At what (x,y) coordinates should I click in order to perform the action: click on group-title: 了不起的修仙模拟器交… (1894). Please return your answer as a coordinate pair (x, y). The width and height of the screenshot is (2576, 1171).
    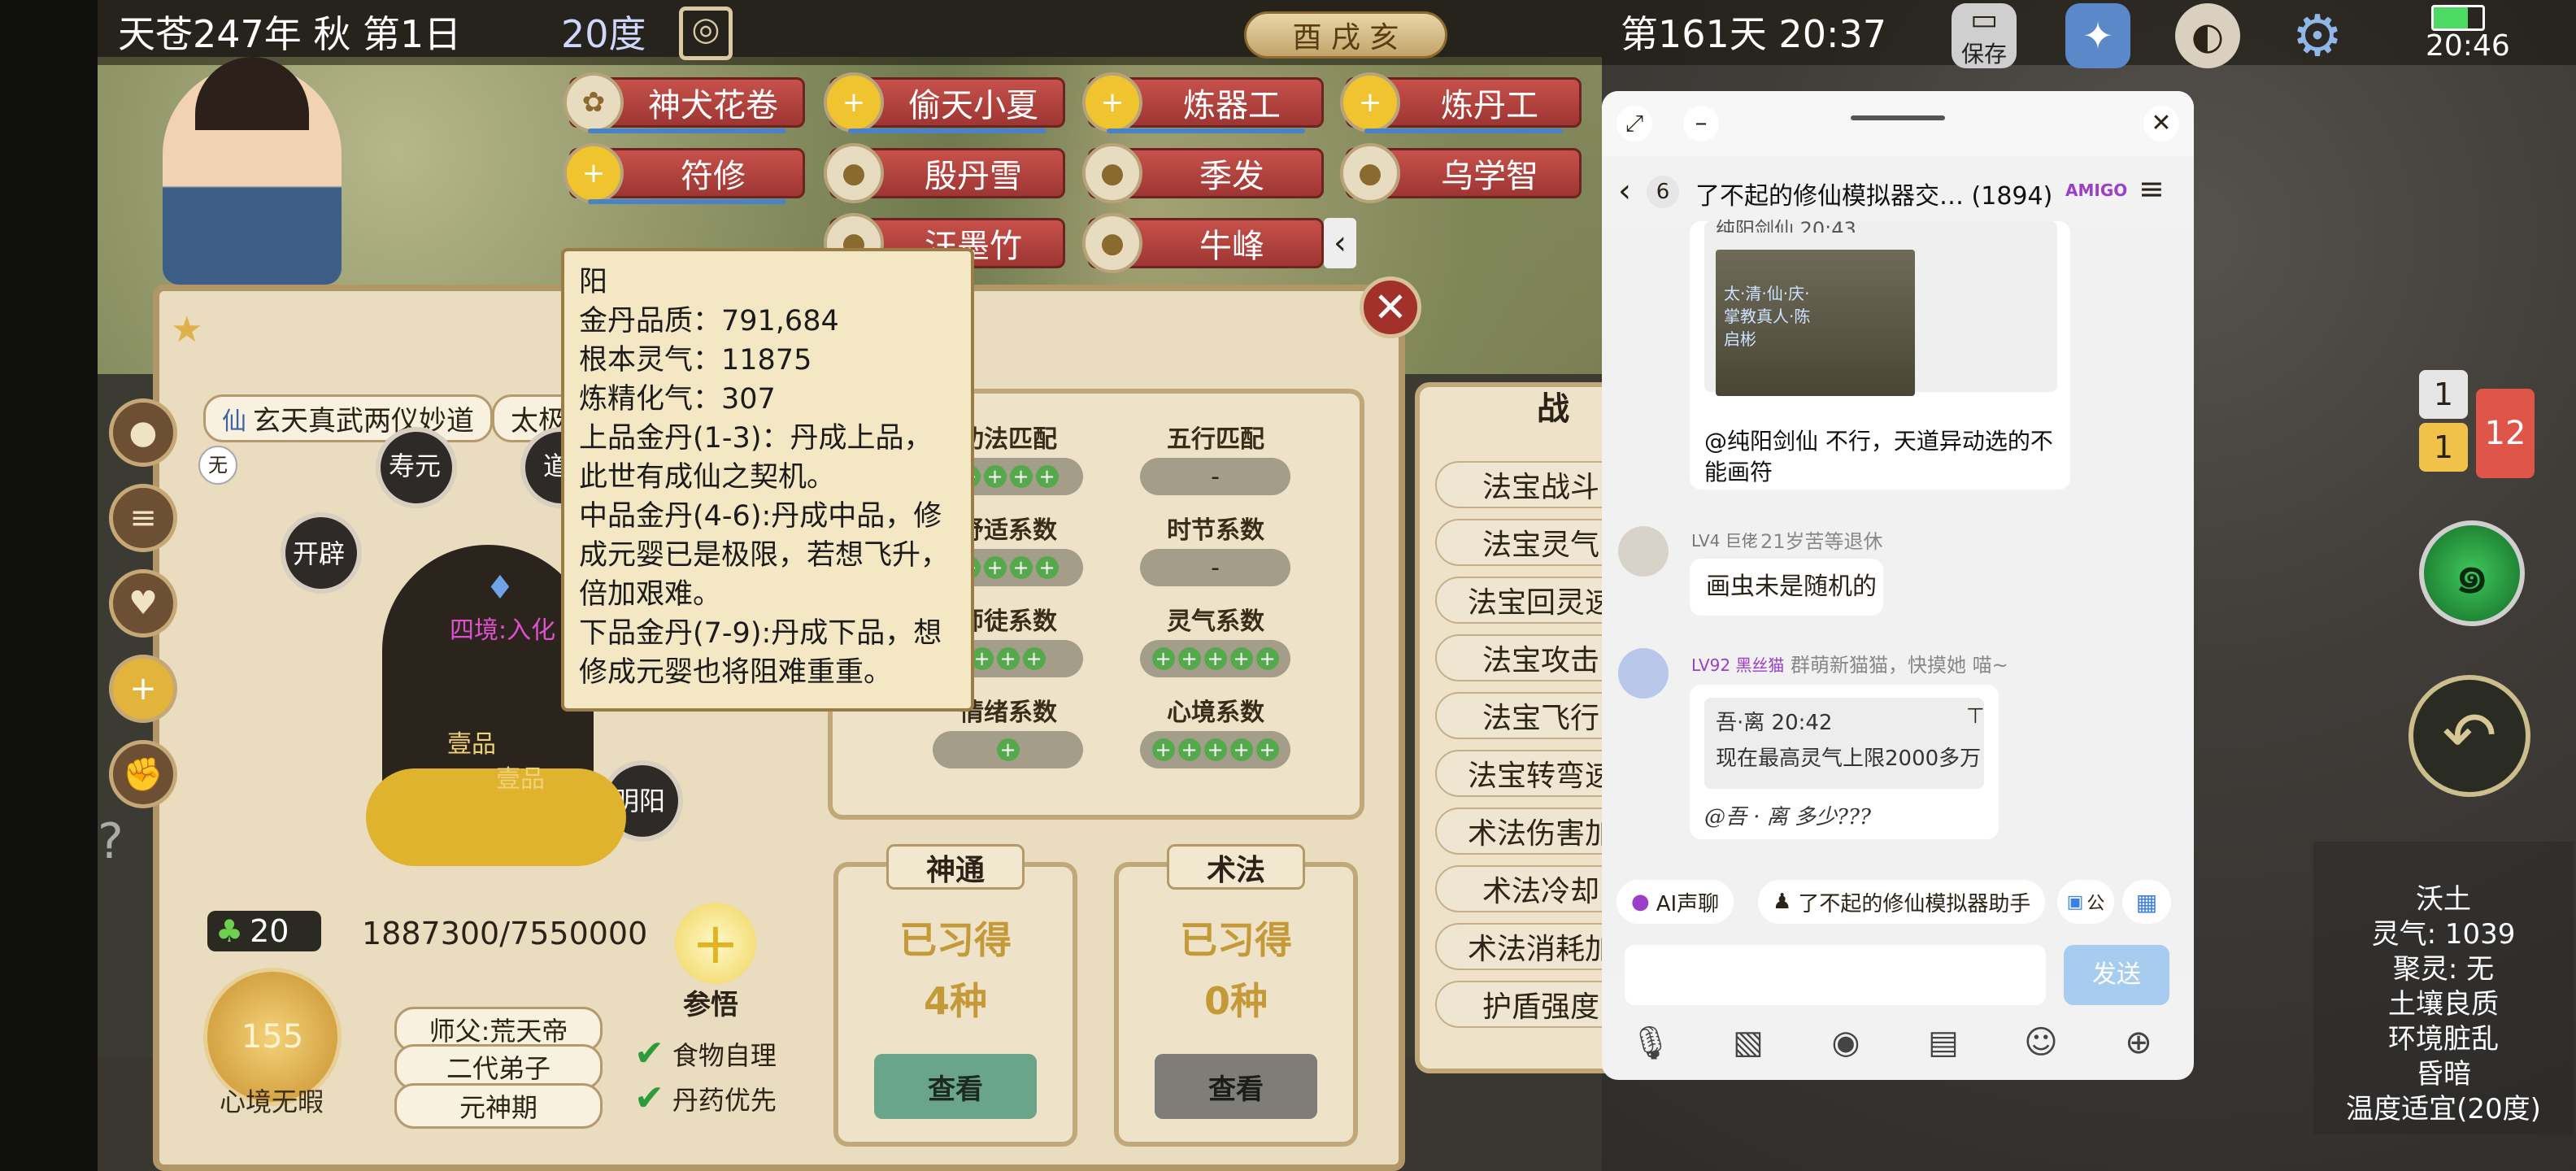
    Looking at the image, I should click on (1874, 194).